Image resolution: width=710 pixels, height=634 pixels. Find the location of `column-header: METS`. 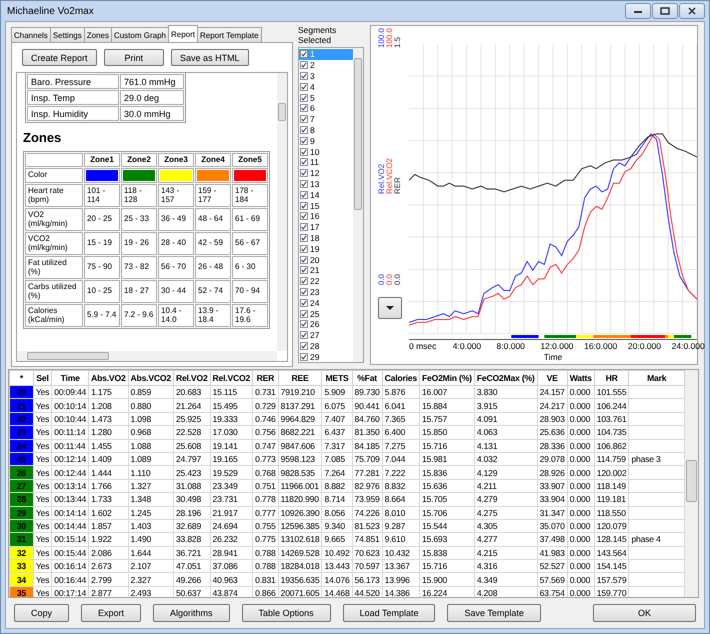

column-header: METS is located at coordinates (337, 378).